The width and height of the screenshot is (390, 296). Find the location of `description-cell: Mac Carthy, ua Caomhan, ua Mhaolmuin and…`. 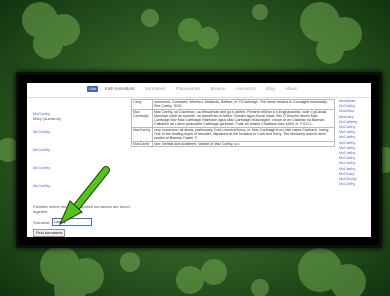

description-cell: Mac Carthy, ua Caomhan, ua Mhaolmuin and… is located at coordinates (243, 118).